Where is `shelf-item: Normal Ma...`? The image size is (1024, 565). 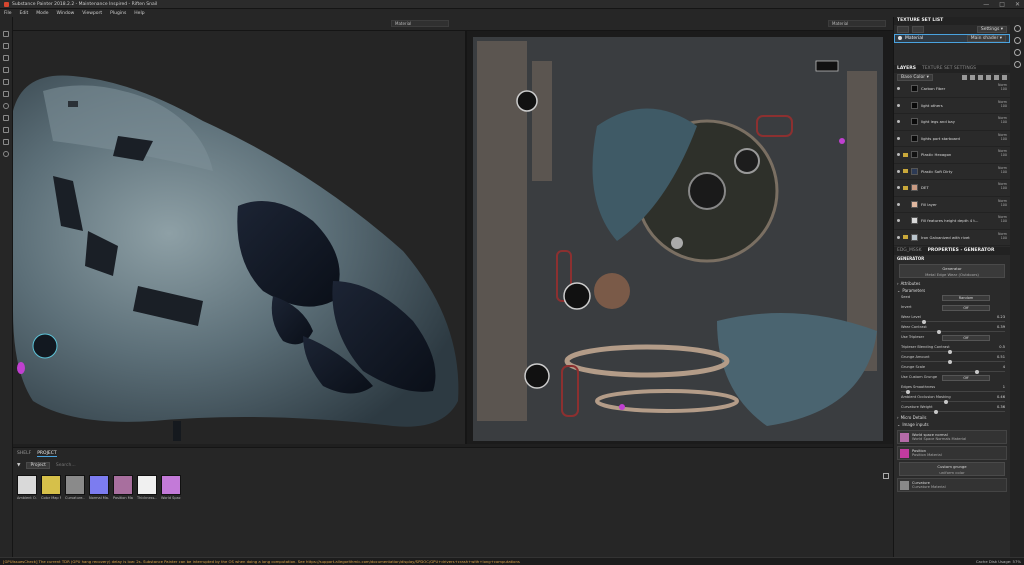 shelf-item: Normal Ma... is located at coordinates (99, 487).